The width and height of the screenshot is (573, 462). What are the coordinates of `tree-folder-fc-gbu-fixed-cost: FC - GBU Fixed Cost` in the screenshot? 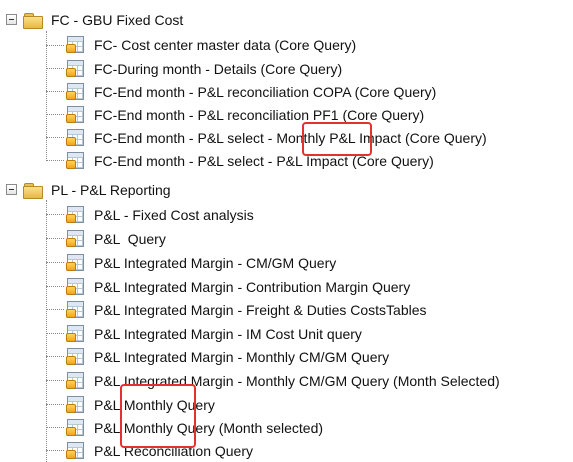 It's located at (94, 19).